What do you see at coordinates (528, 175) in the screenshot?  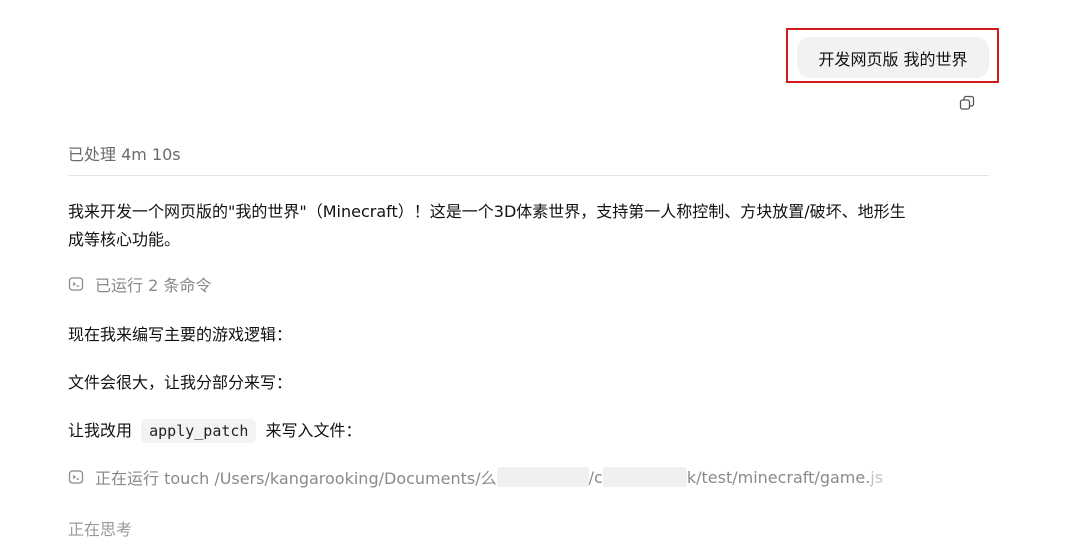 I see `divider` at bounding box center [528, 175].